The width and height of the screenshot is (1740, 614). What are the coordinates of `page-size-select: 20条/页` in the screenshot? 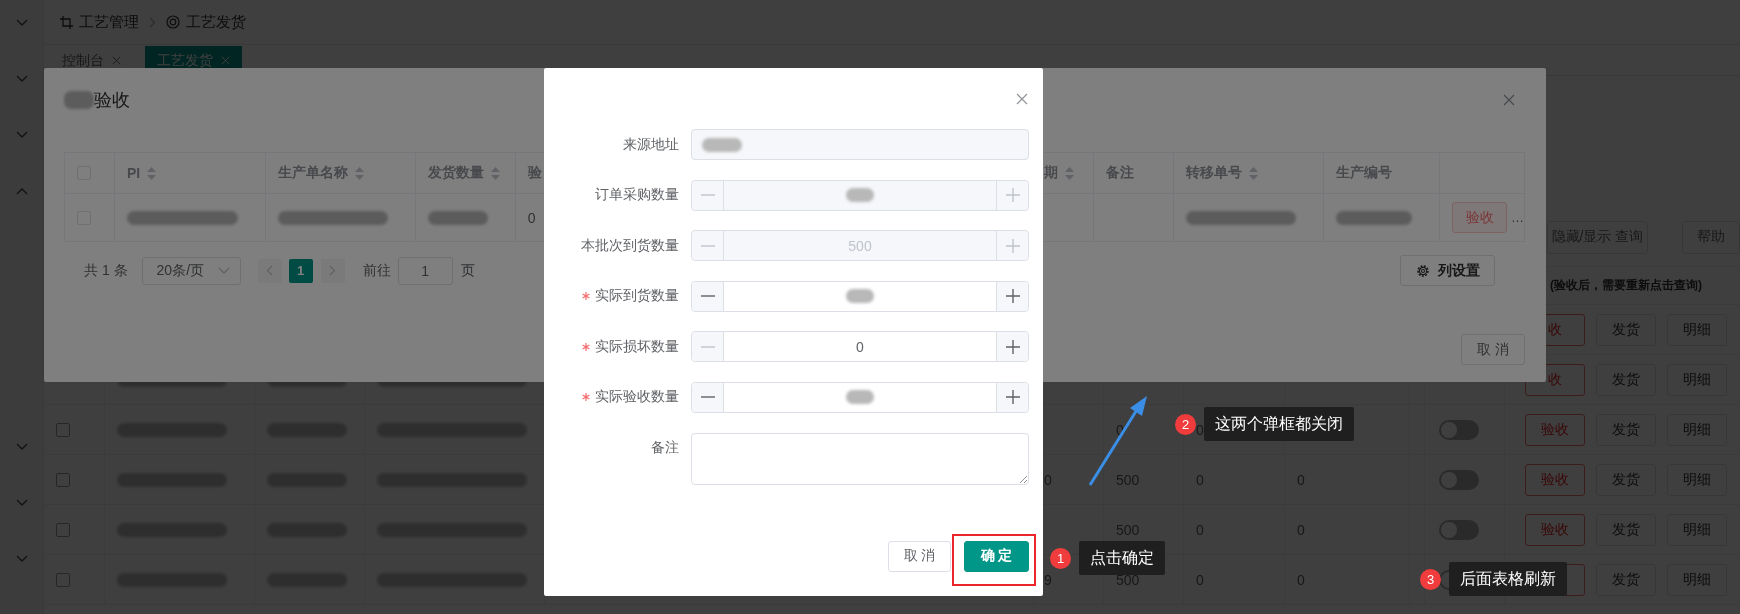 It's located at (191, 270).